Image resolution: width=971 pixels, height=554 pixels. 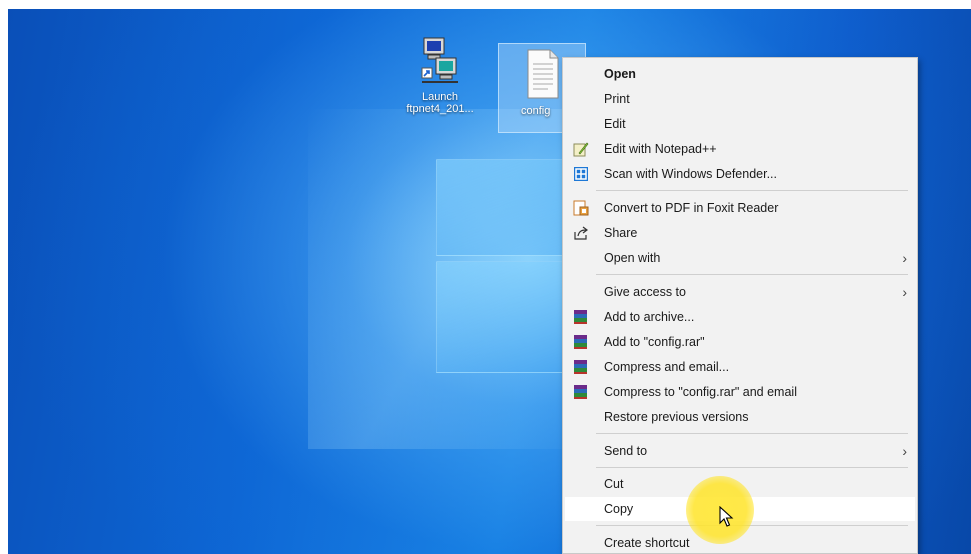 What do you see at coordinates (581, 149) in the screenshot?
I see `notepadpp-icon` at bounding box center [581, 149].